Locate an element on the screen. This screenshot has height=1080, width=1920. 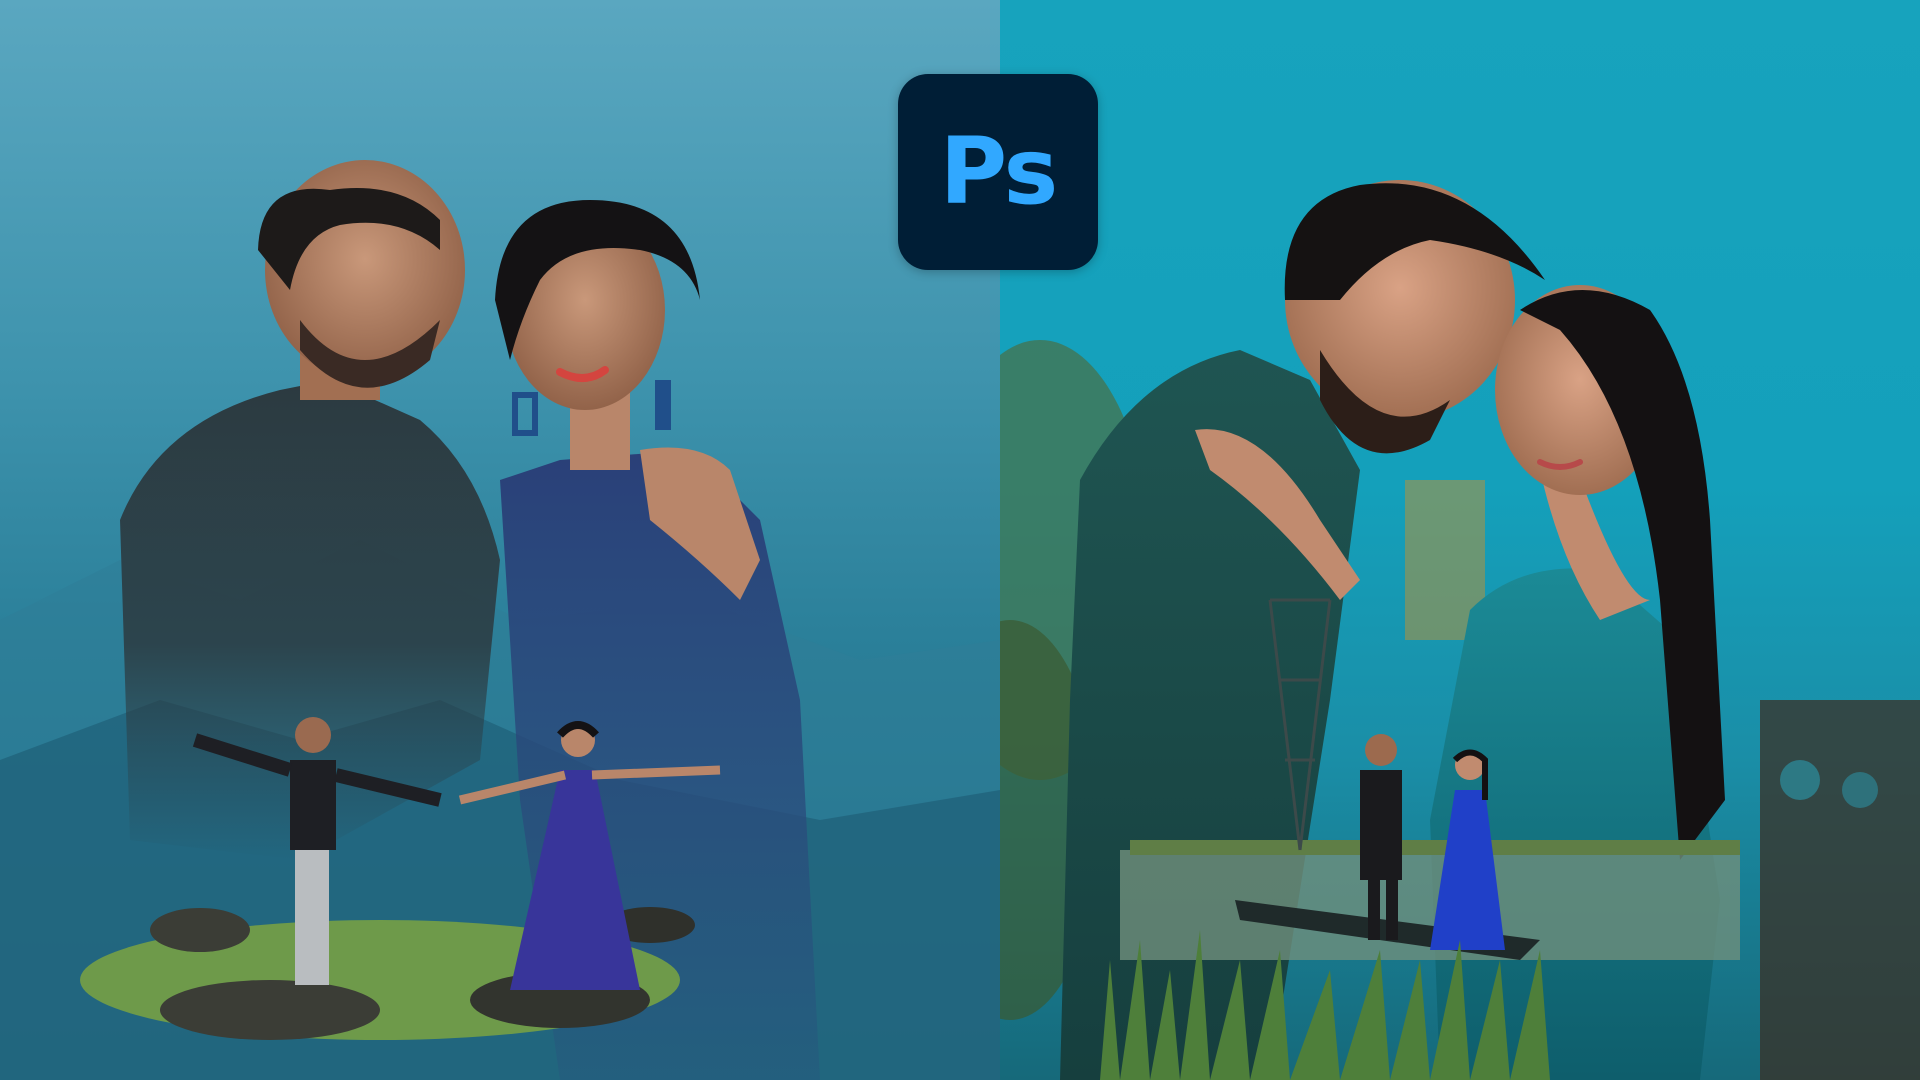
man-portrait is located at coordinates (310, 510).